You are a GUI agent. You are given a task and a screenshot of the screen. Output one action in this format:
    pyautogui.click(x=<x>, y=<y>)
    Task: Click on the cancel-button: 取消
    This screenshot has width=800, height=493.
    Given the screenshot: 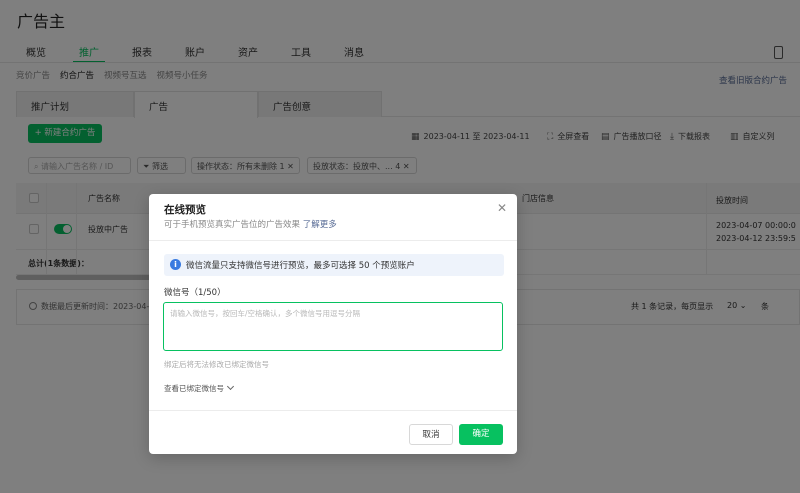 What is the action you would take?
    pyautogui.click(x=431, y=434)
    